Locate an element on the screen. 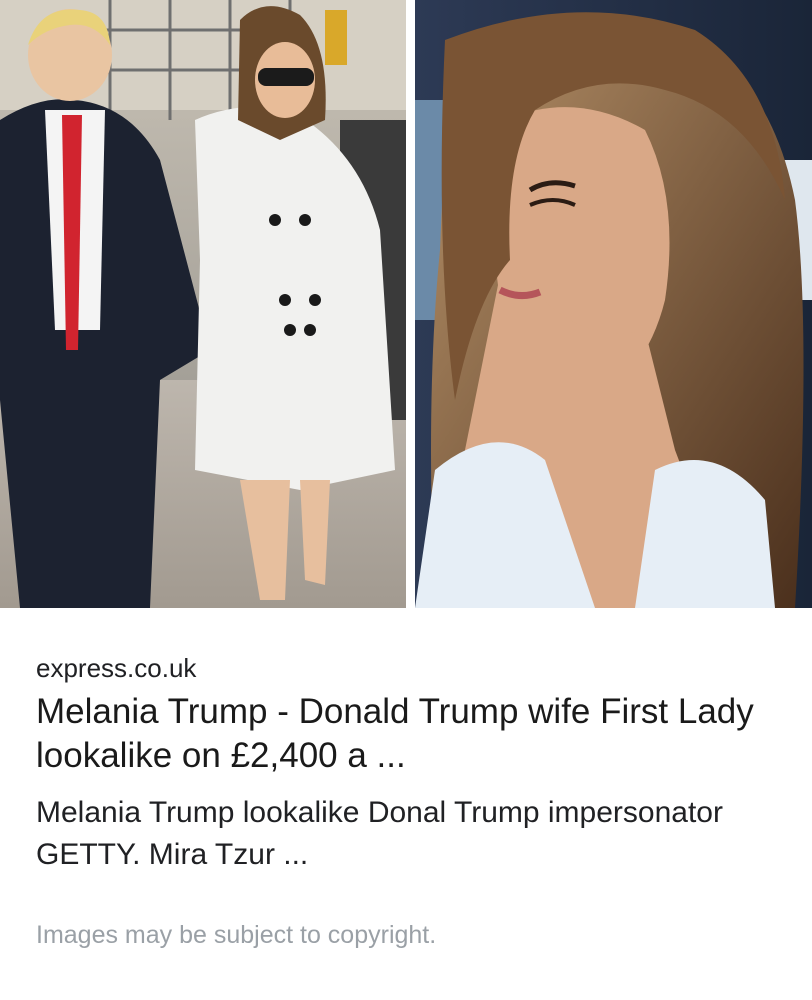 The height and width of the screenshot is (1000, 812). source-domain: express.co.uk is located at coordinates (409, 668).